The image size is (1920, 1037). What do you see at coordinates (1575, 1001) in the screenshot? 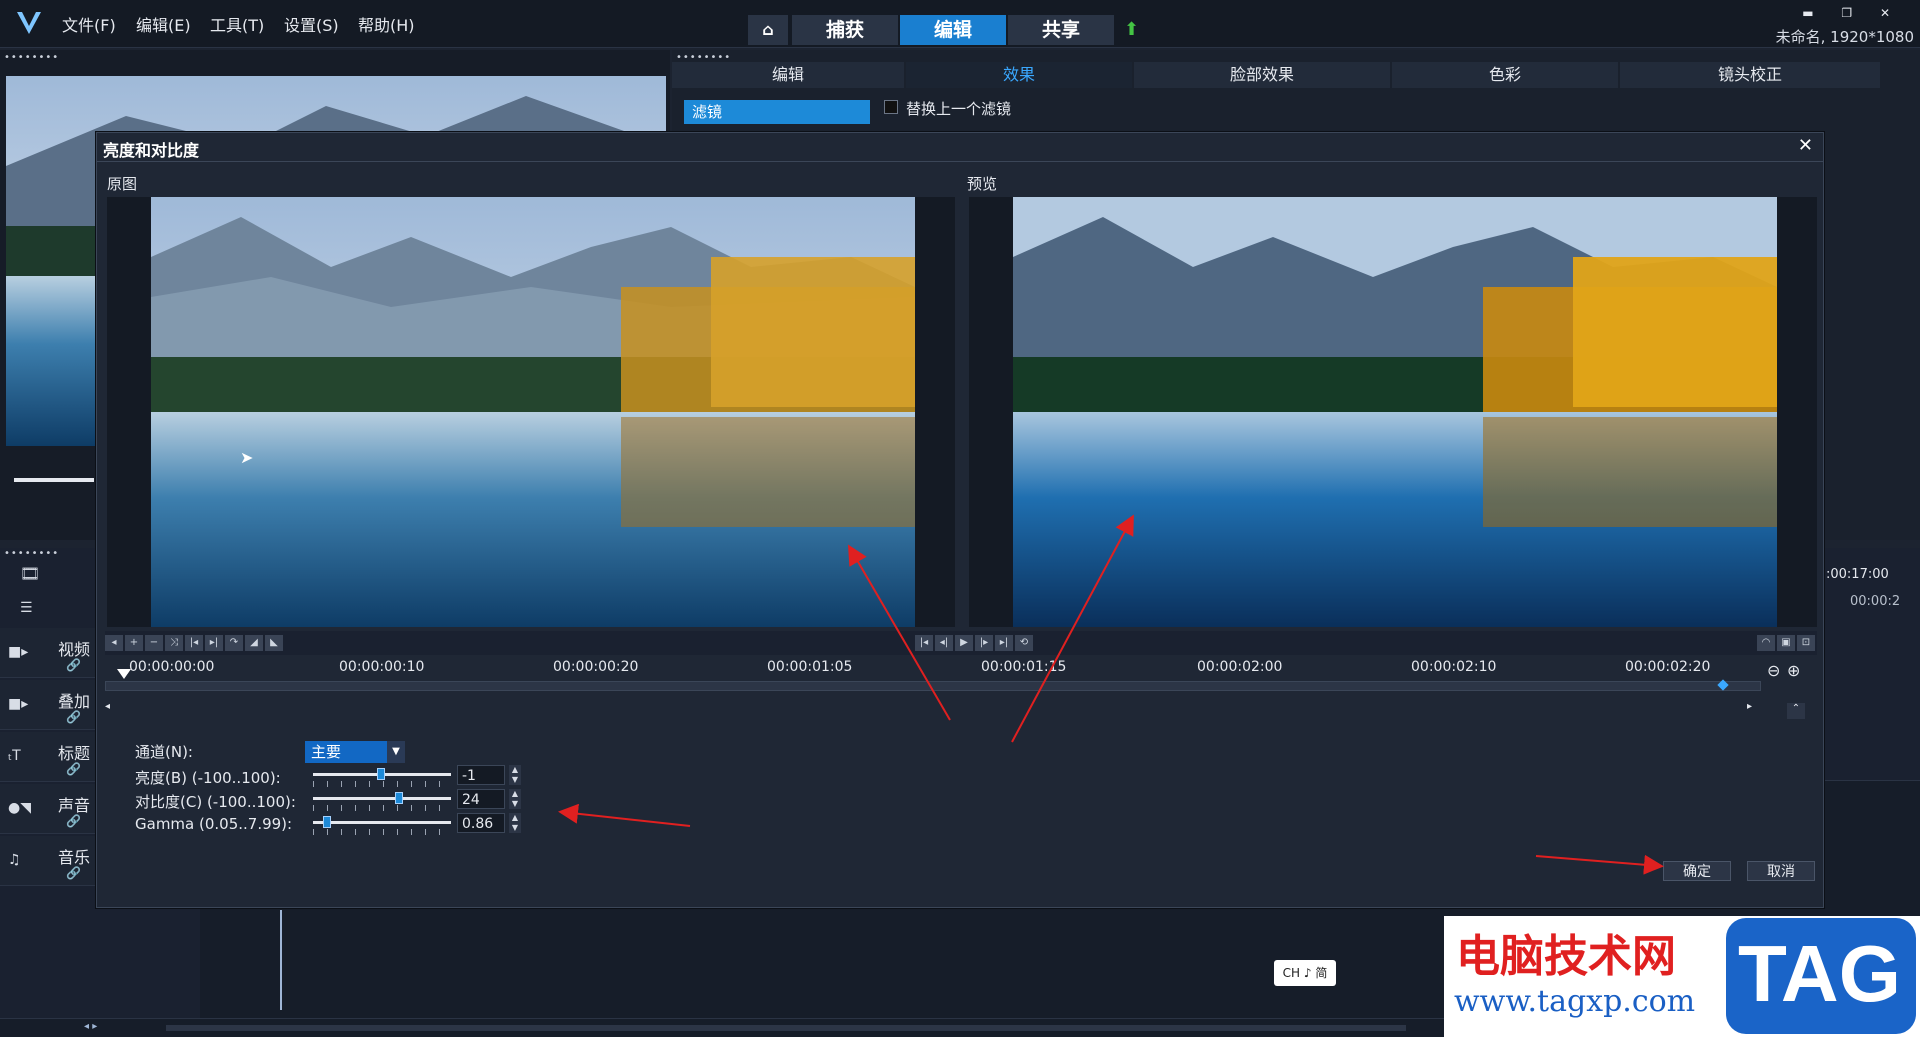
I see `watermark-url: www.tagxp.com` at bounding box center [1575, 1001].